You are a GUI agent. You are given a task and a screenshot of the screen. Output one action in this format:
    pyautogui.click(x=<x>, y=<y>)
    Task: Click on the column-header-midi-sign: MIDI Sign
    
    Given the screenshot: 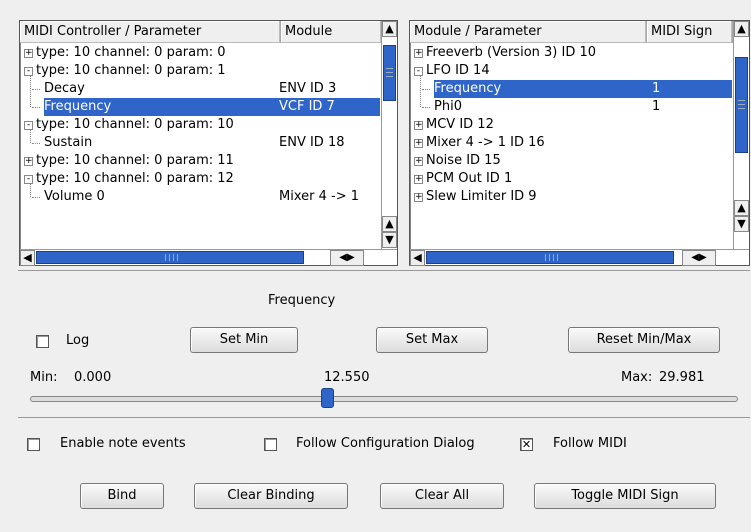 What is the action you would take?
    pyautogui.click(x=690, y=32)
    